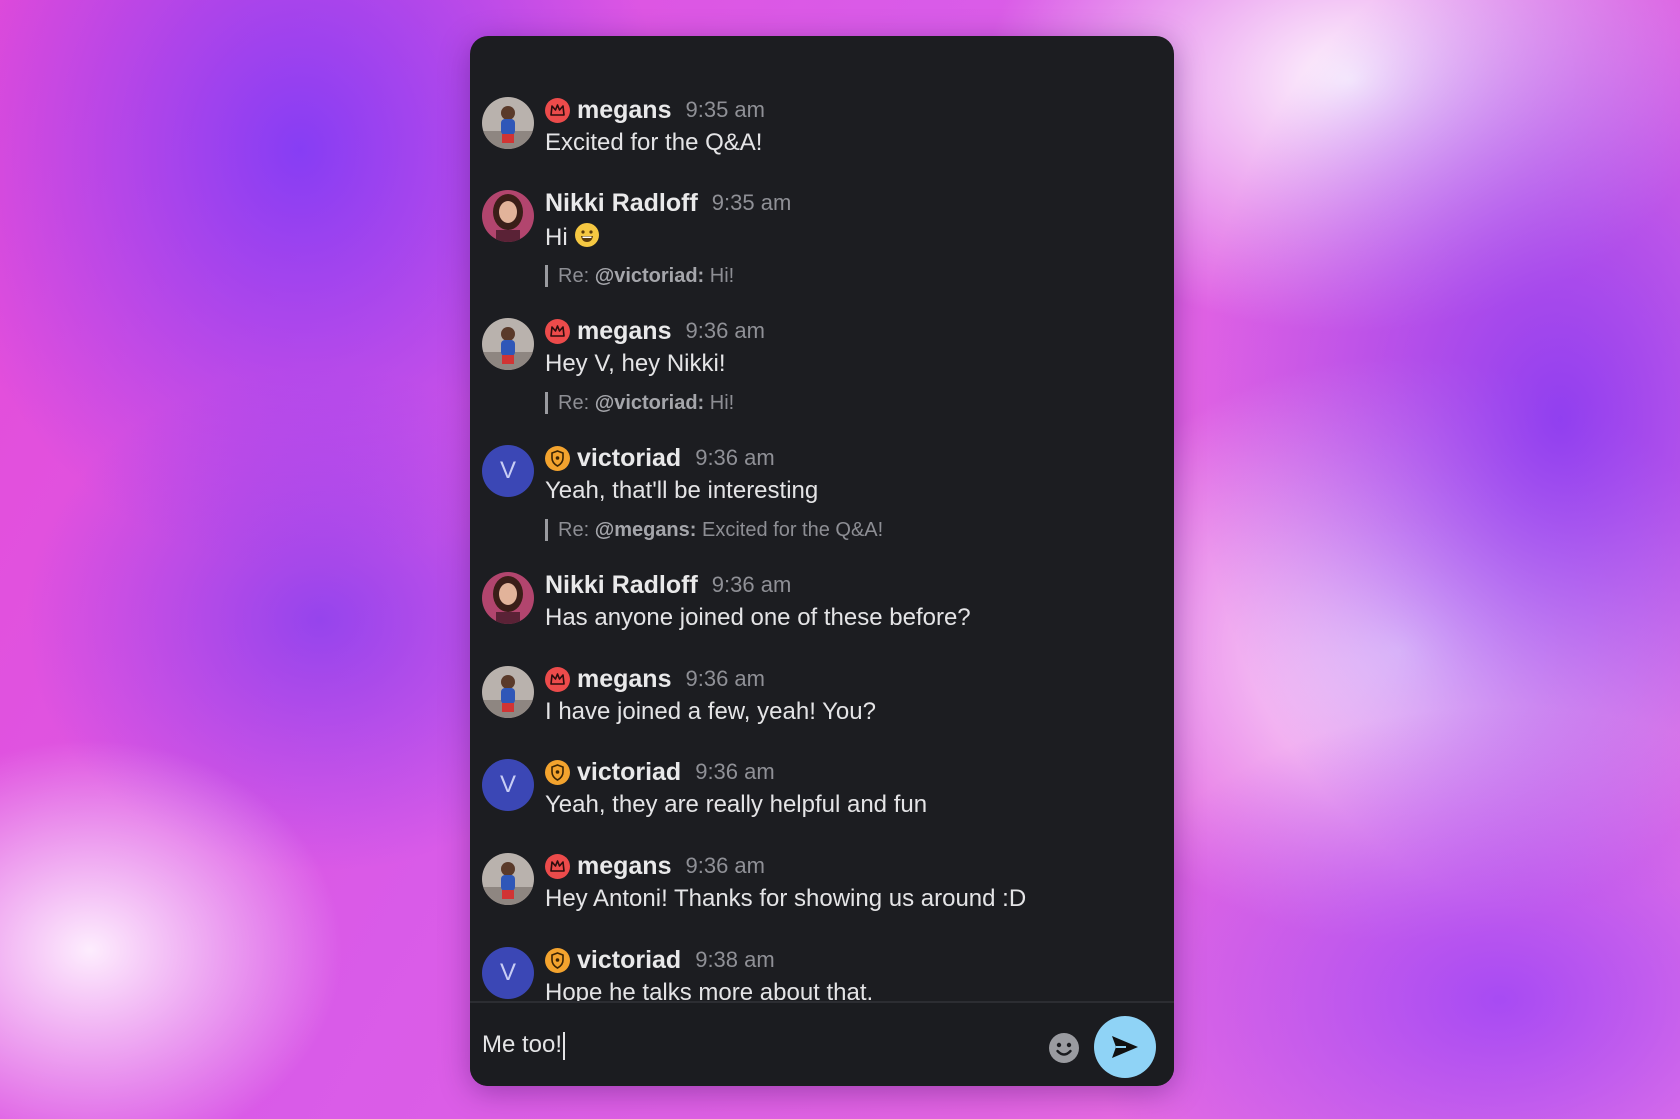 The image size is (1680, 1119). I want to click on send-arrow-icon, so click(1125, 1047).